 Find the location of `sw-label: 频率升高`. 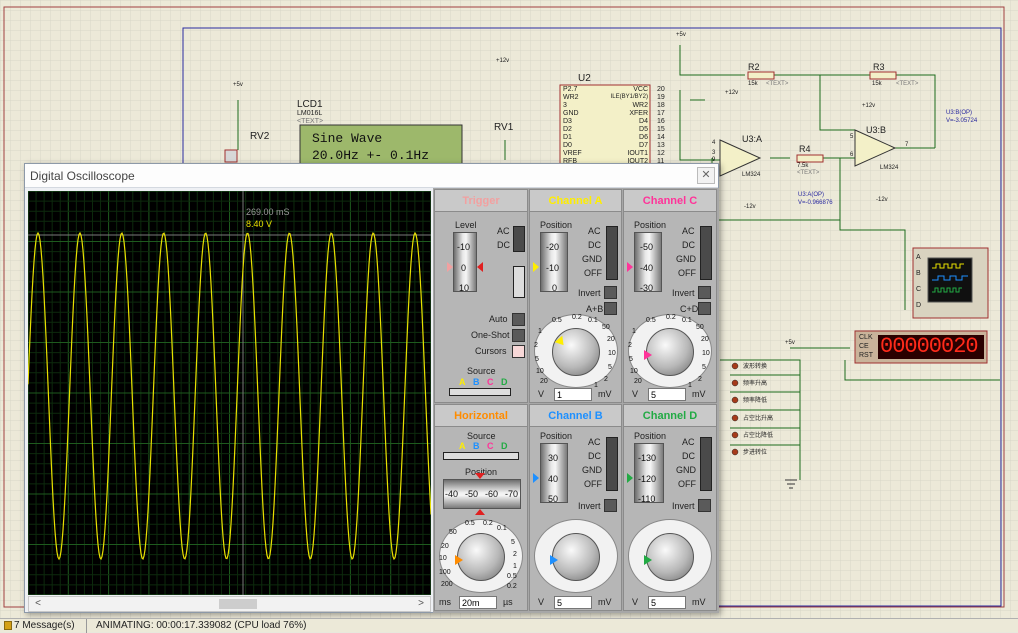

sw-label: 频率升高 is located at coordinates (755, 382).